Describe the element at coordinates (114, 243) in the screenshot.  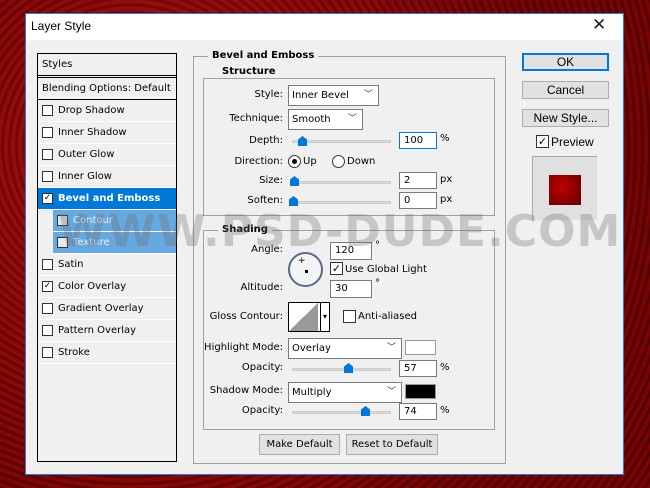
I see `style-item-texture: ✓ Texture` at that location.